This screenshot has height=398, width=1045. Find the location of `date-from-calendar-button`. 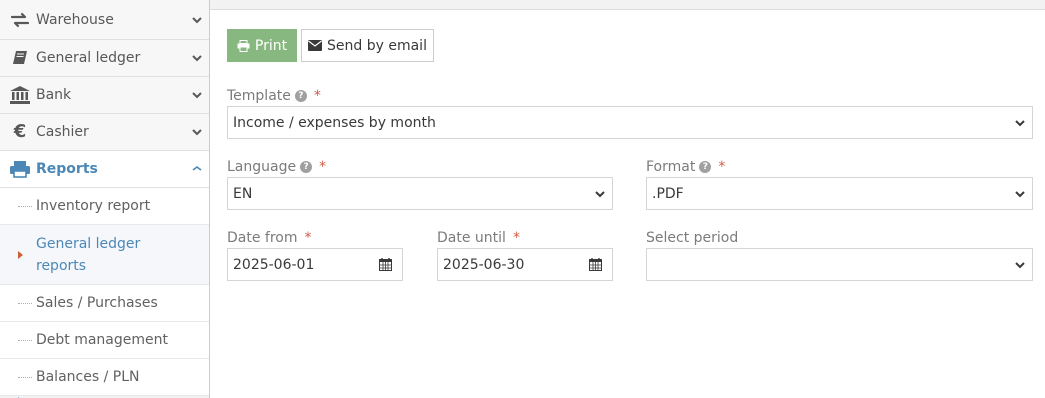

date-from-calendar-button is located at coordinates (385, 264).